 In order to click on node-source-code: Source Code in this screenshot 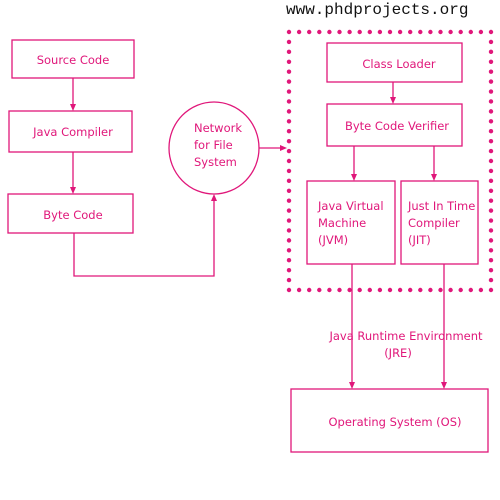, I will do `click(73, 59)`.